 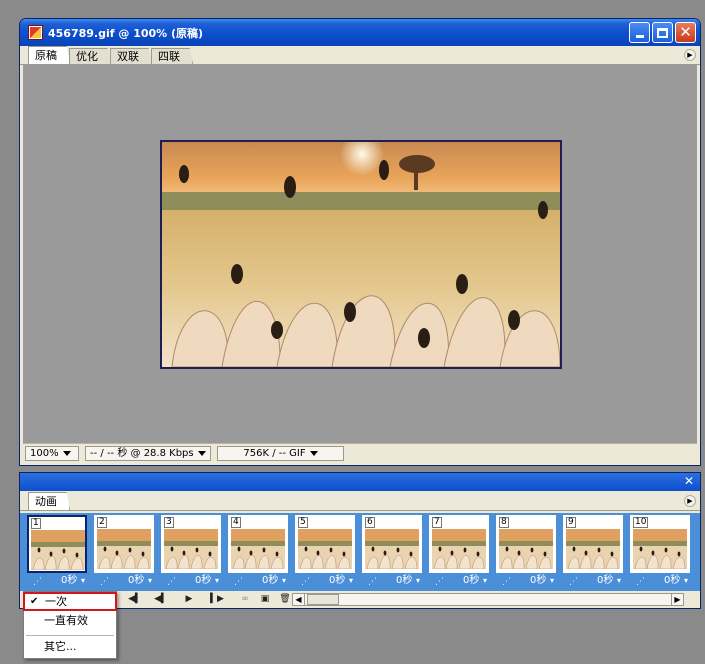 What do you see at coordinates (690, 501) in the screenshot?
I see `palette-menu-arrow-icon: ▶` at bounding box center [690, 501].